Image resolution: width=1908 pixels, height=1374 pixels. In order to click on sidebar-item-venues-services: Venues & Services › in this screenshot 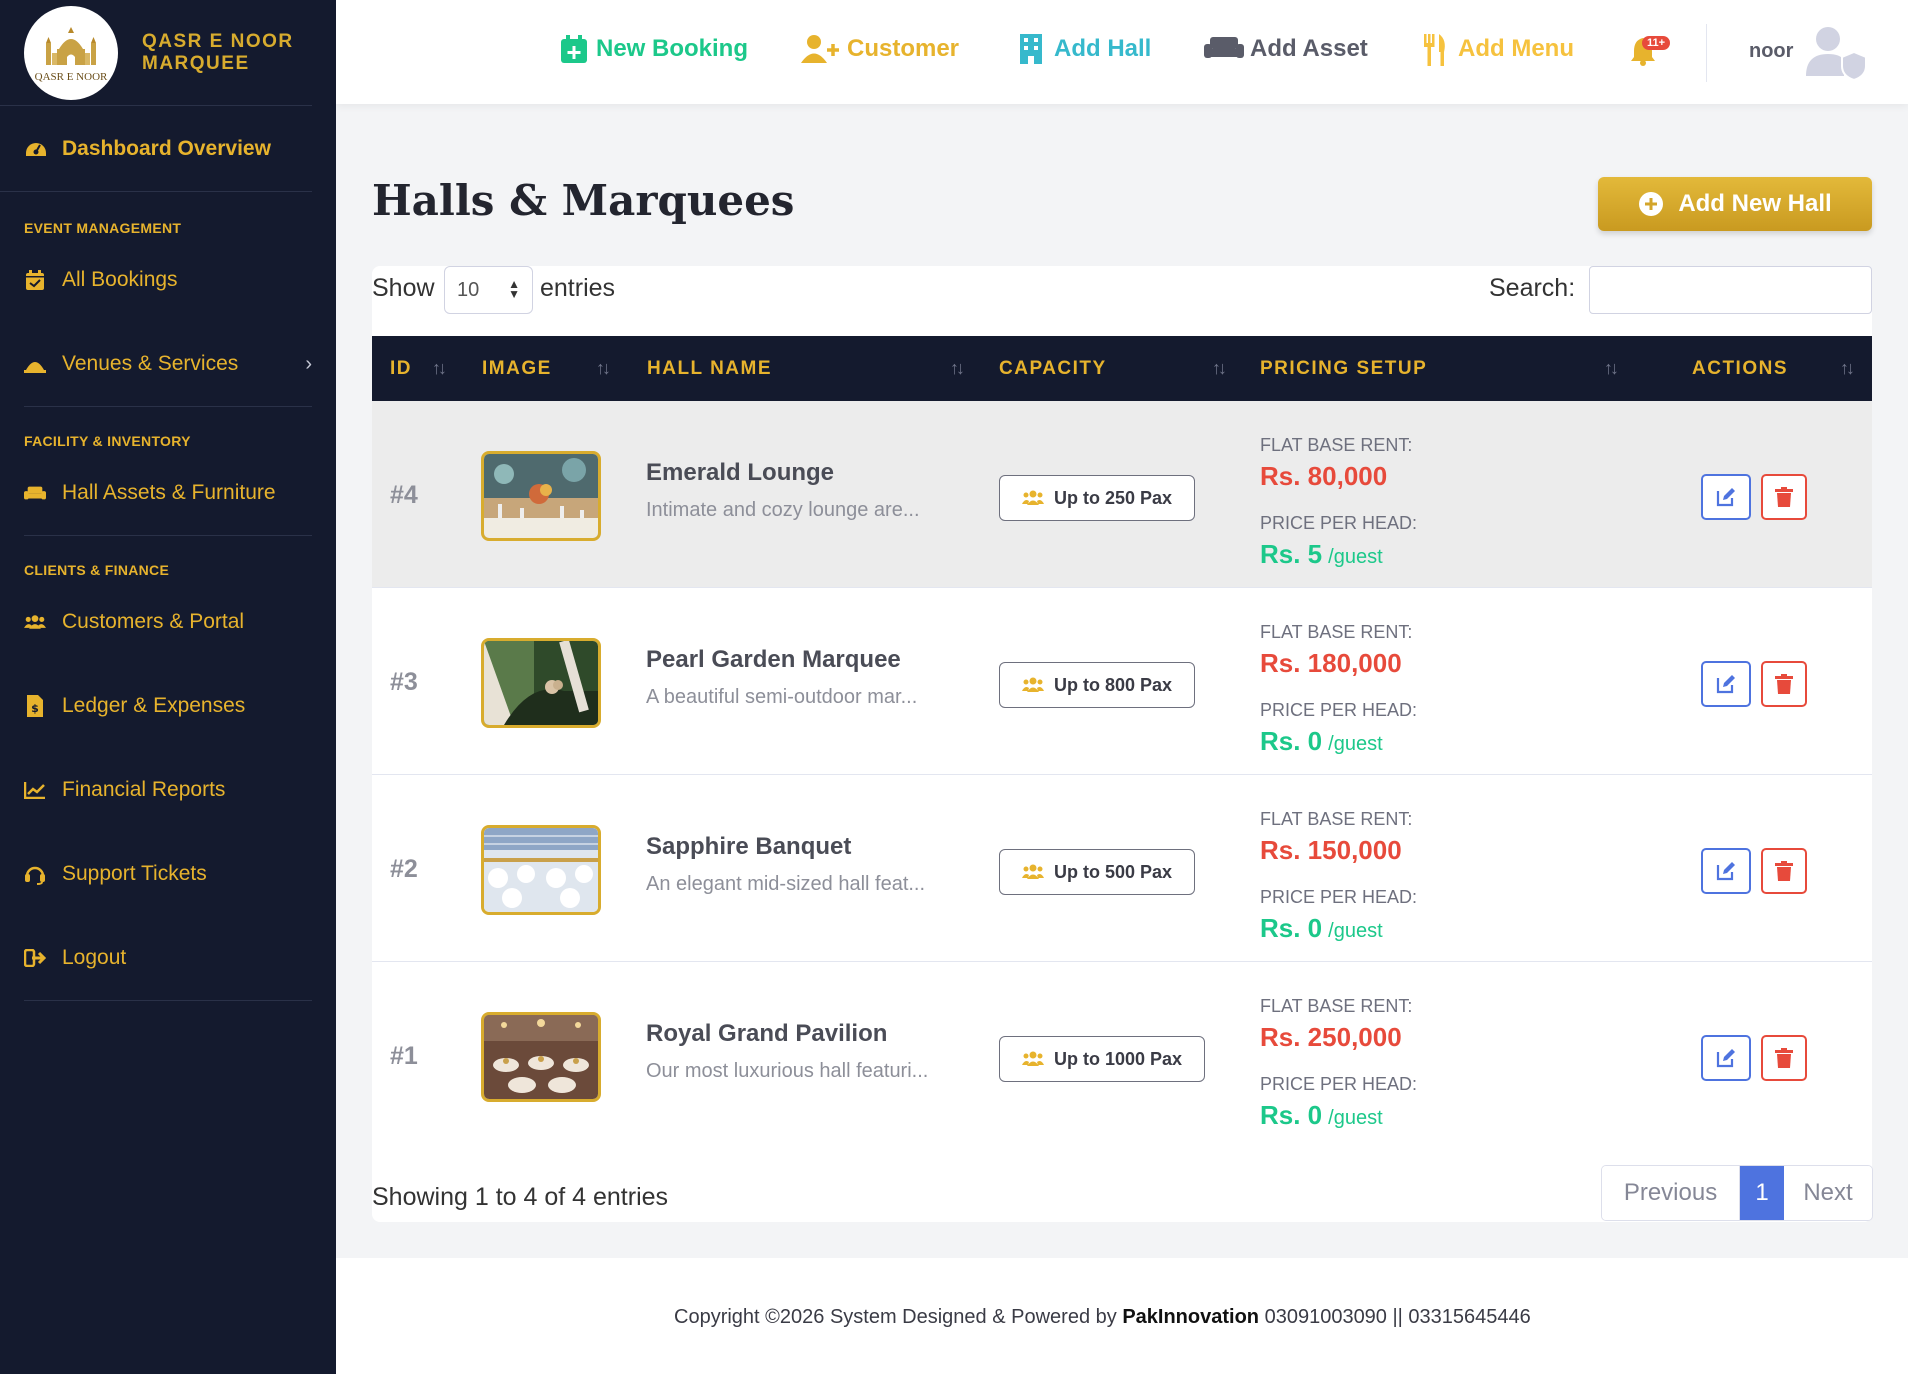, I will do `click(156, 364)`.